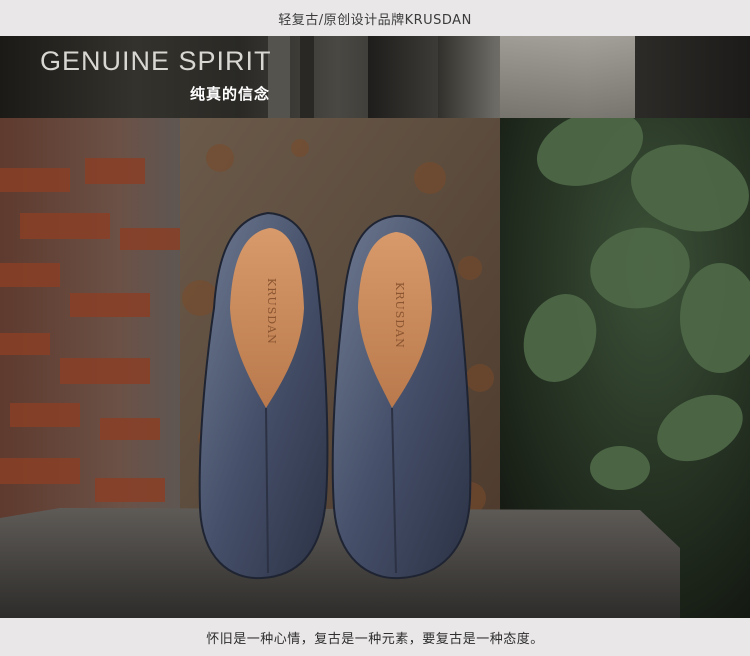 This screenshot has height=656, width=750. I want to click on banner-door-frame, so click(307, 77).